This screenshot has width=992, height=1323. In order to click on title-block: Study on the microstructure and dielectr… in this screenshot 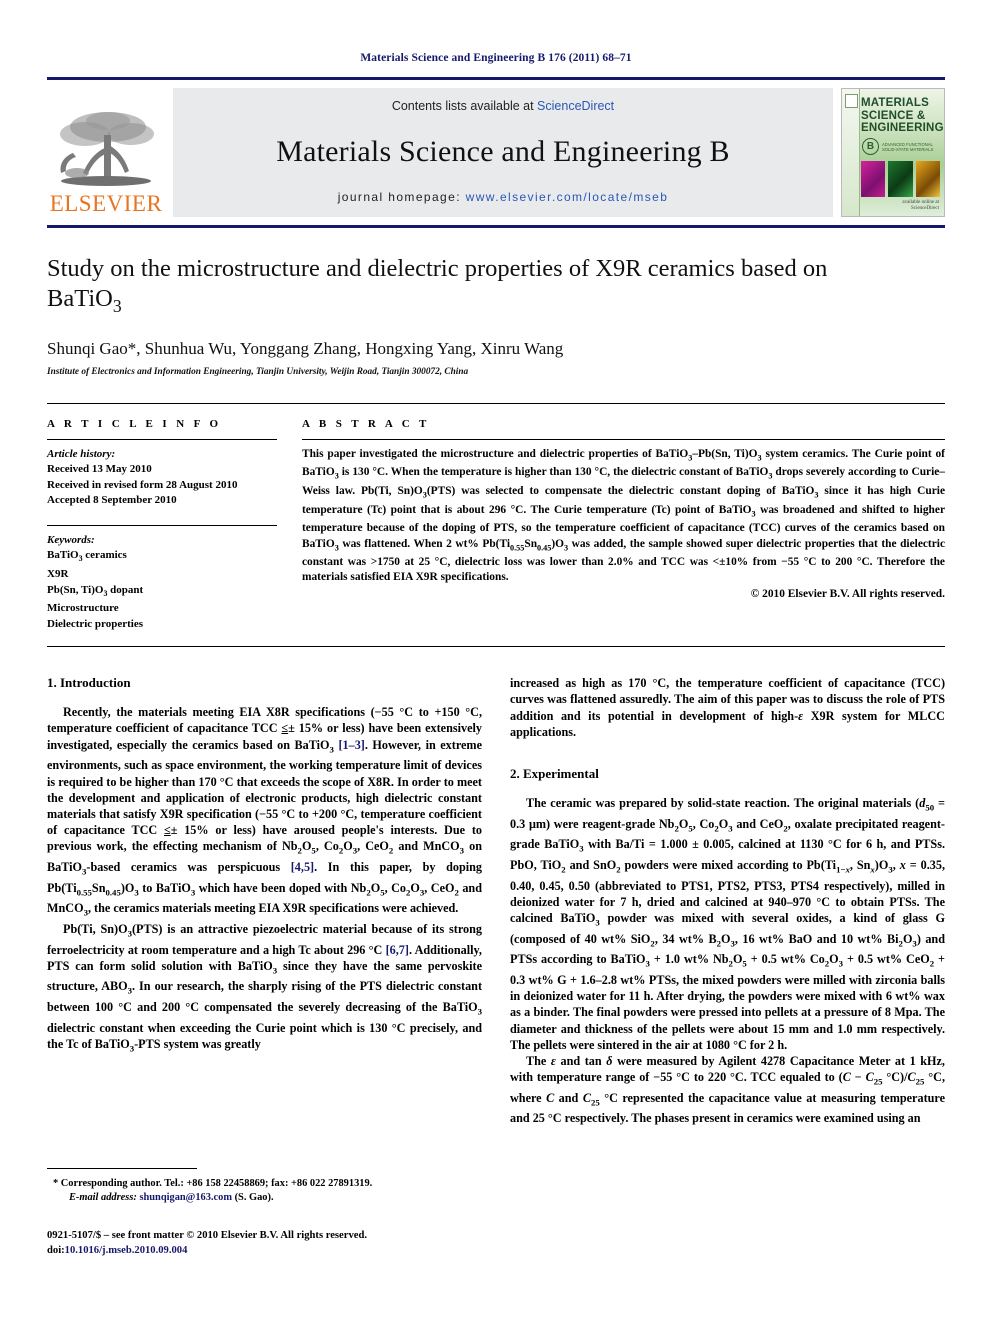, I will do `click(496, 302)`.